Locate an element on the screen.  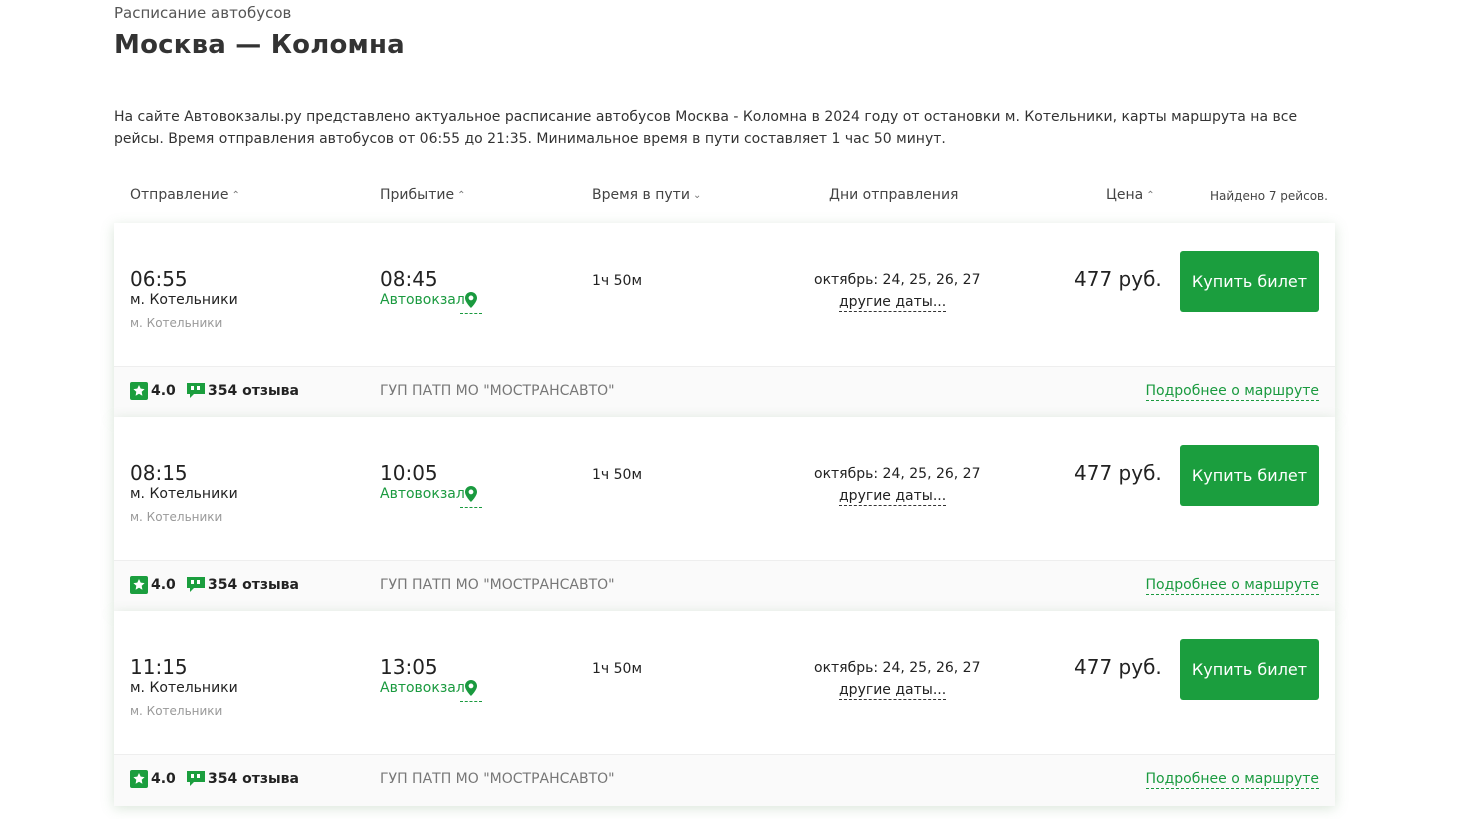
departure-time: 11:15 is located at coordinates (159, 667).